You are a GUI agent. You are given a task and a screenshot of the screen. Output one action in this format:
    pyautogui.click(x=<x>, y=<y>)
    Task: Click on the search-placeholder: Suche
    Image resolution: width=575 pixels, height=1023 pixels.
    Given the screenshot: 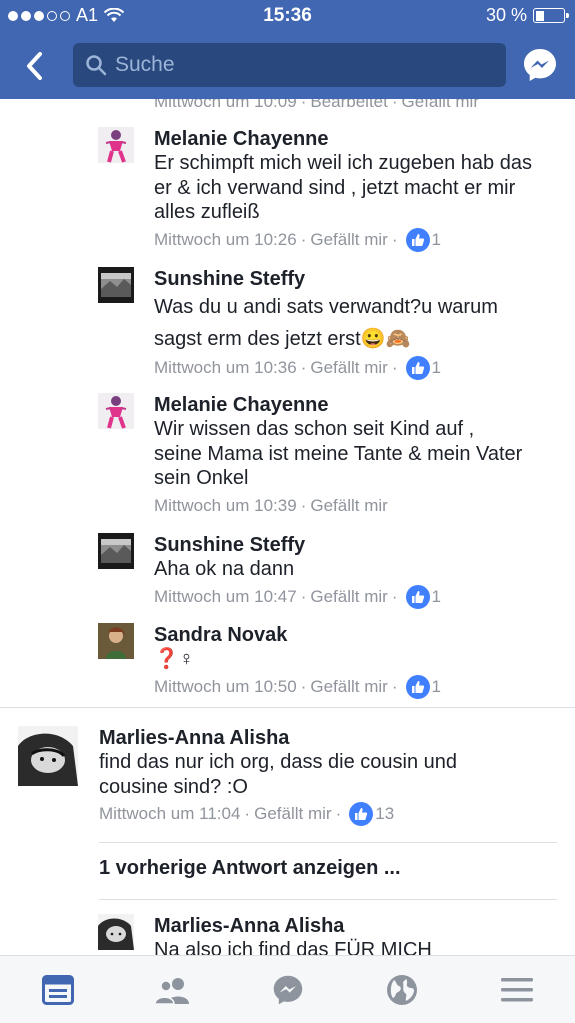 What is the action you would take?
    pyautogui.click(x=145, y=64)
    